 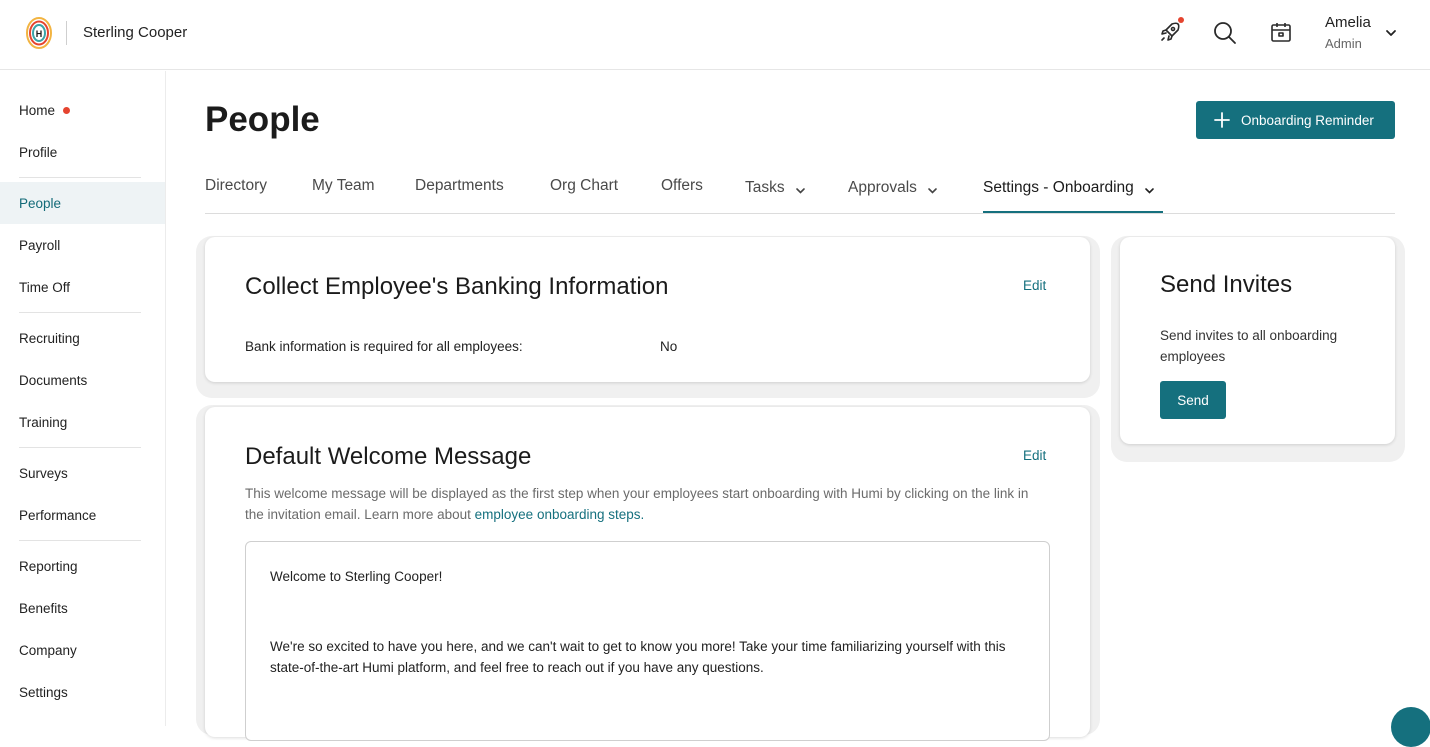 What do you see at coordinates (40, 245) in the screenshot?
I see `sidebar-item-label: Payroll` at bounding box center [40, 245].